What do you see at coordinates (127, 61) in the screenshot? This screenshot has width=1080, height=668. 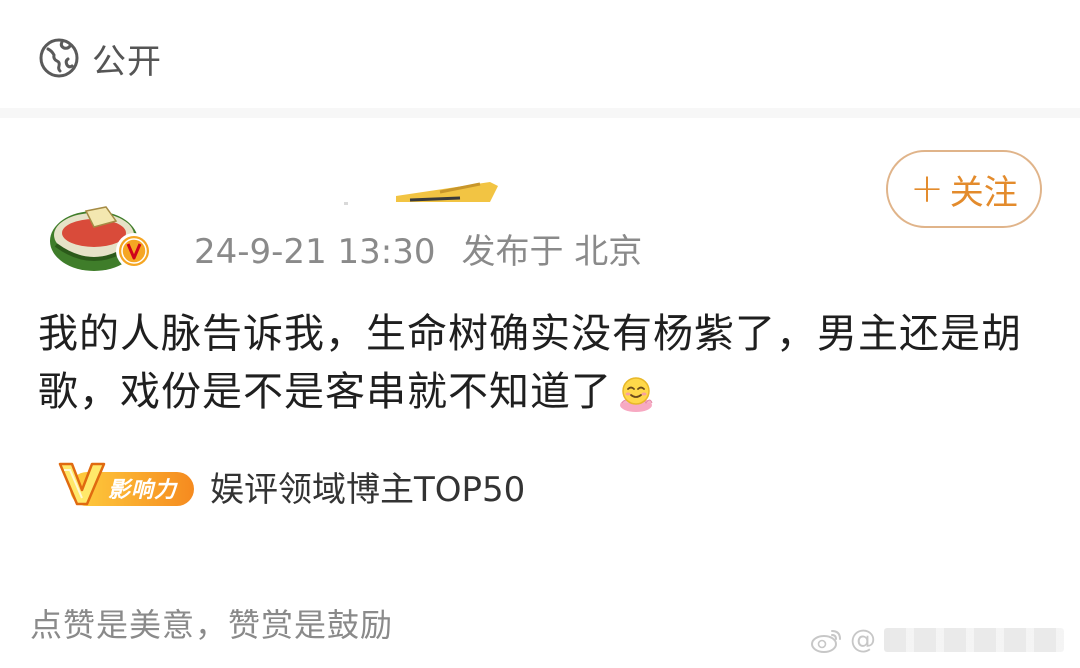 I see `visibility-label: 公开` at bounding box center [127, 61].